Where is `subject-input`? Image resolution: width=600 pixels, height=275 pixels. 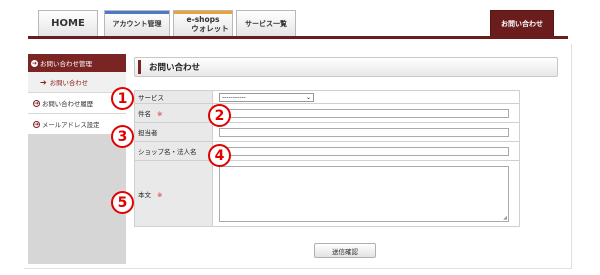 subject-input is located at coordinates (364, 113).